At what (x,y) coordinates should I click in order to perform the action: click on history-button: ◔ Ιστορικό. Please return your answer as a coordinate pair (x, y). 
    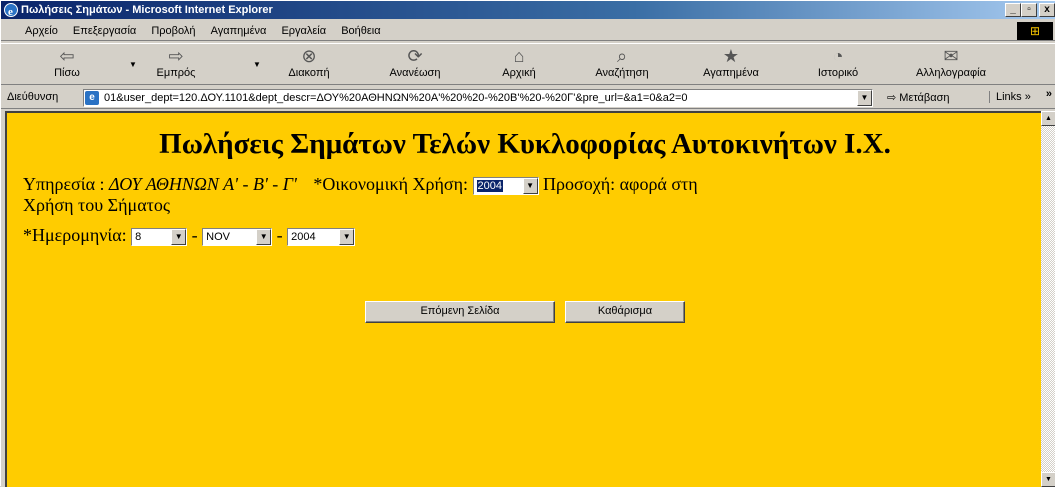
    Looking at the image, I should click on (838, 64).